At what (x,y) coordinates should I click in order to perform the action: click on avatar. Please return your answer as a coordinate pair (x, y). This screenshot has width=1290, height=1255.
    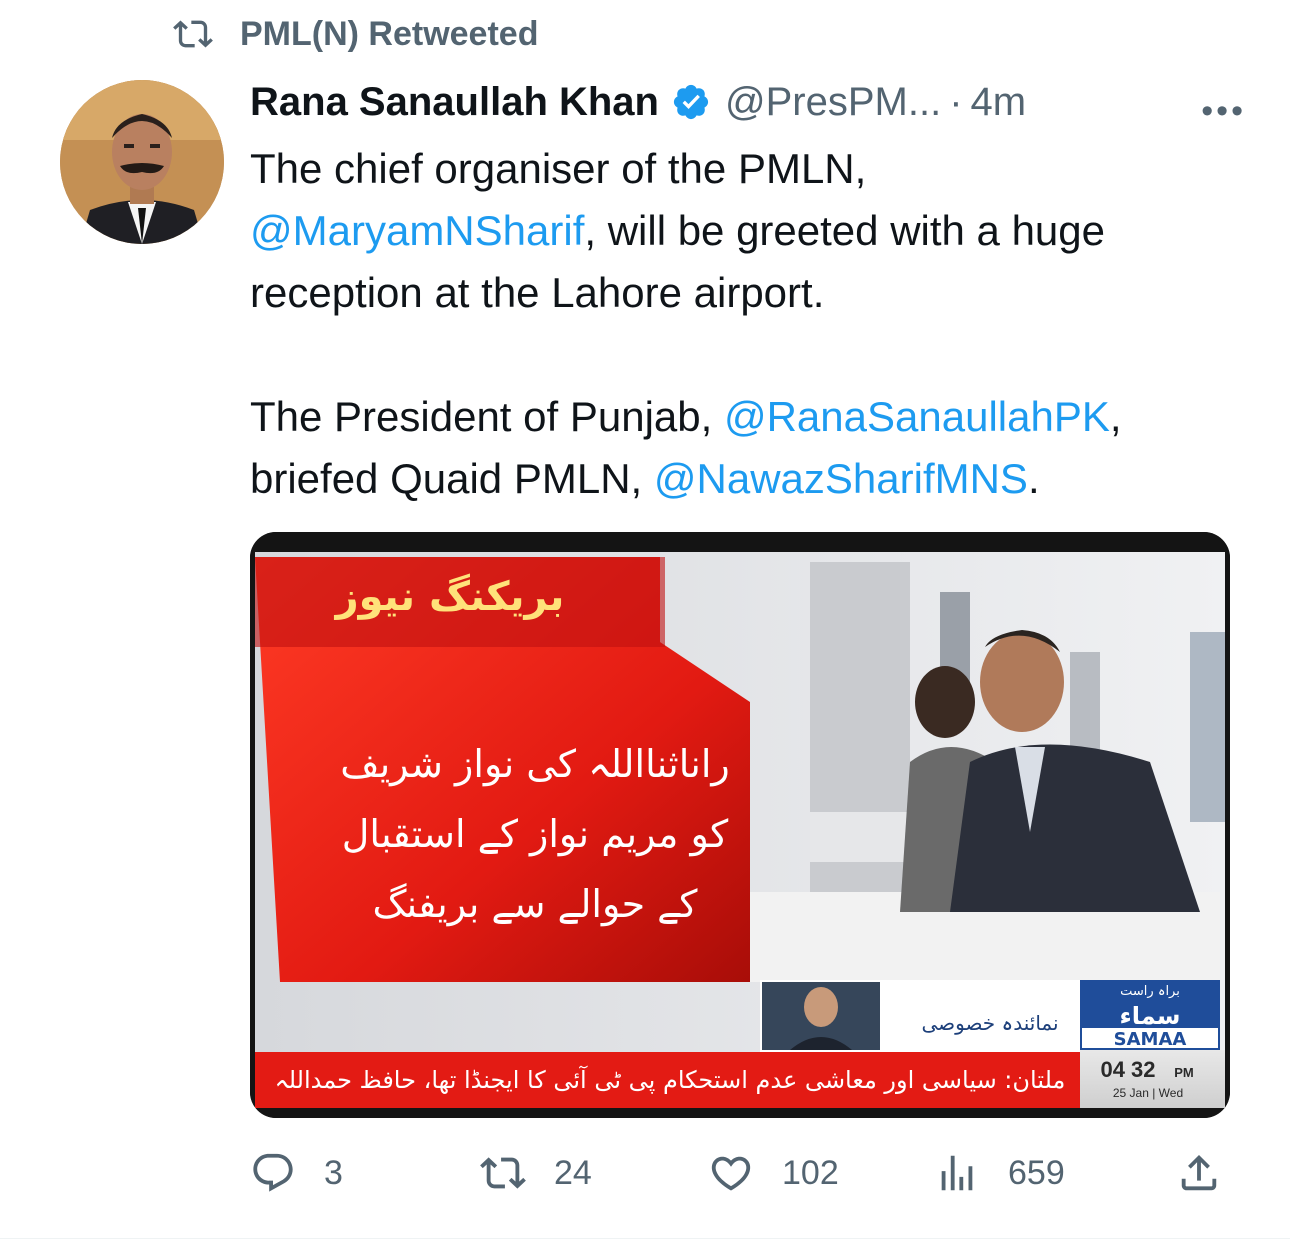
    Looking at the image, I should click on (142, 162).